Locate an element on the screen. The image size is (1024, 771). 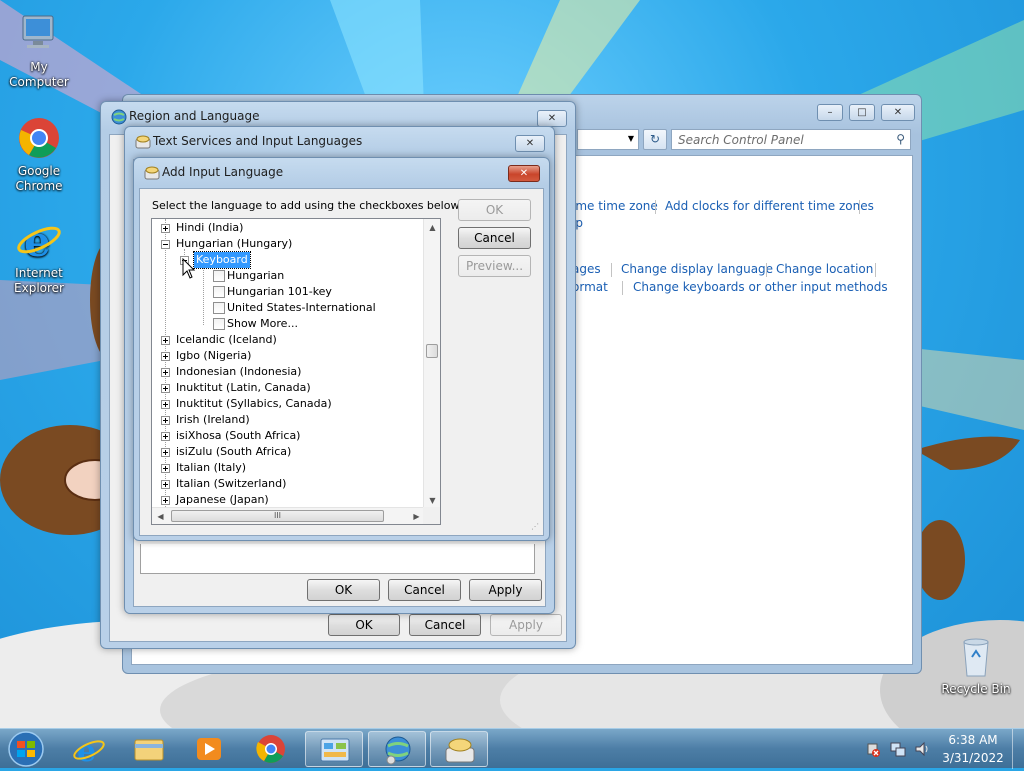
taskbar-region-language-button is located at coordinates (397, 749).